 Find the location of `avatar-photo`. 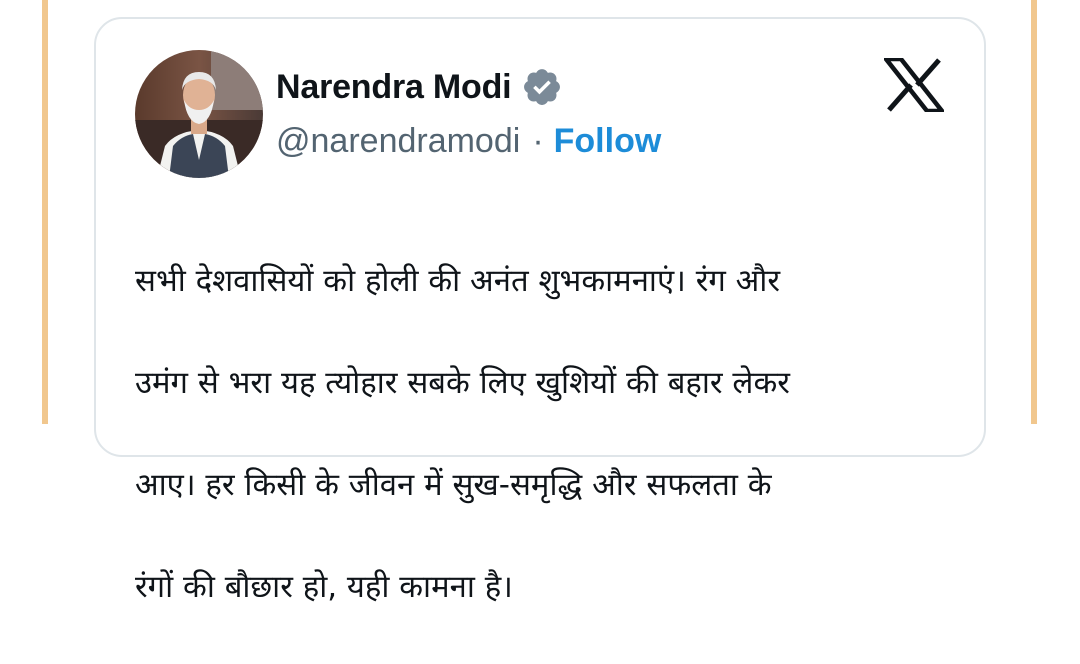

avatar-photo is located at coordinates (199, 114).